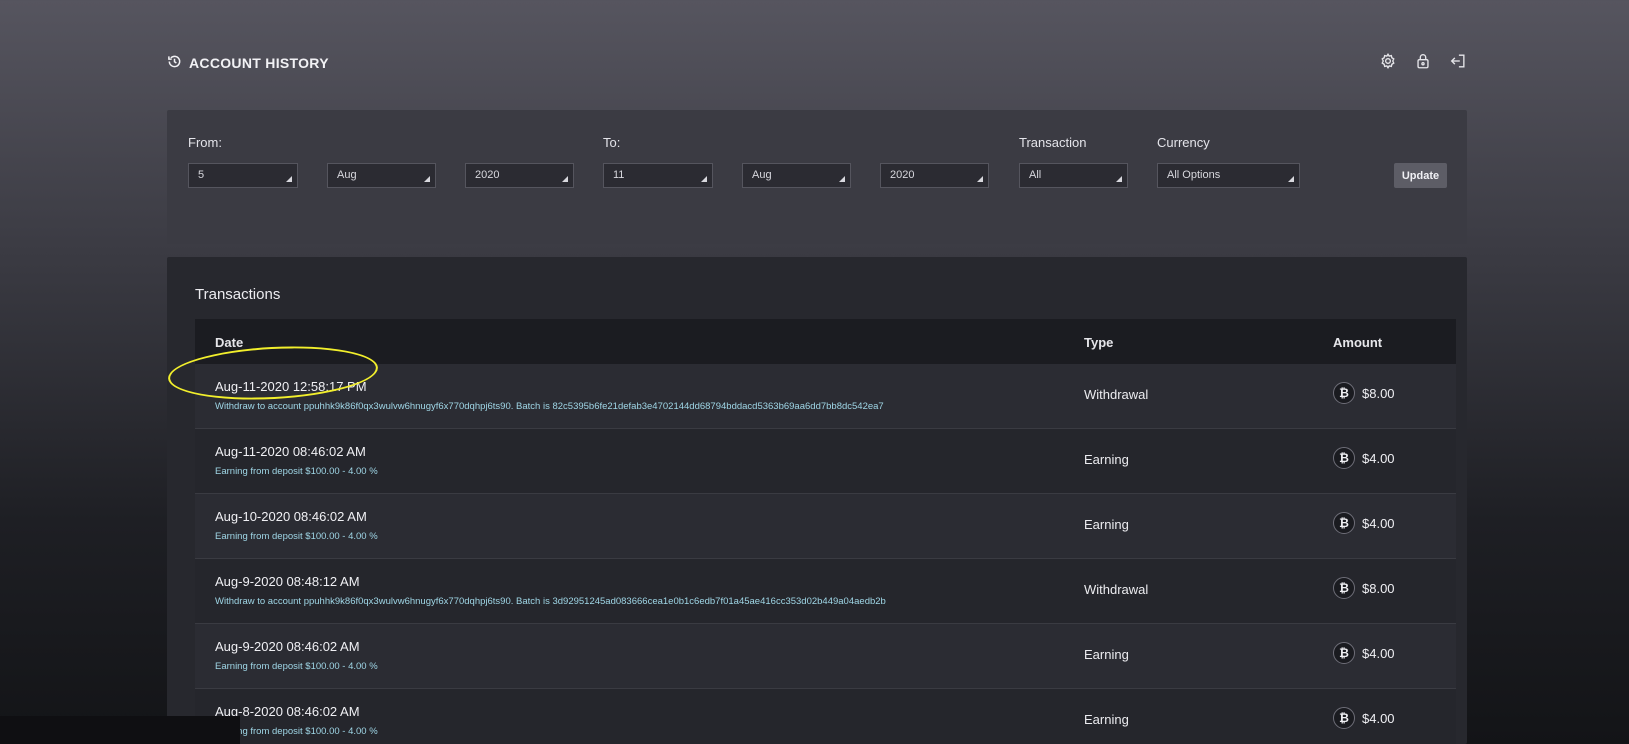  What do you see at coordinates (381, 175) in the screenshot?
I see `from-month-select: Aug` at bounding box center [381, 175].